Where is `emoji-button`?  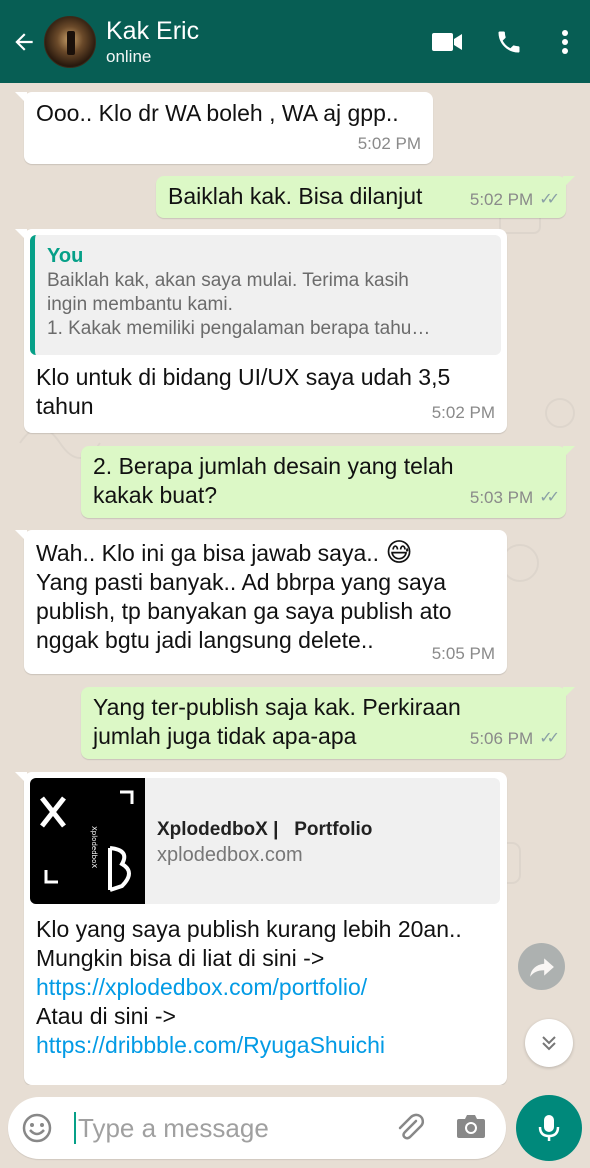 emoji-button is located at coordinates (37, 1128).